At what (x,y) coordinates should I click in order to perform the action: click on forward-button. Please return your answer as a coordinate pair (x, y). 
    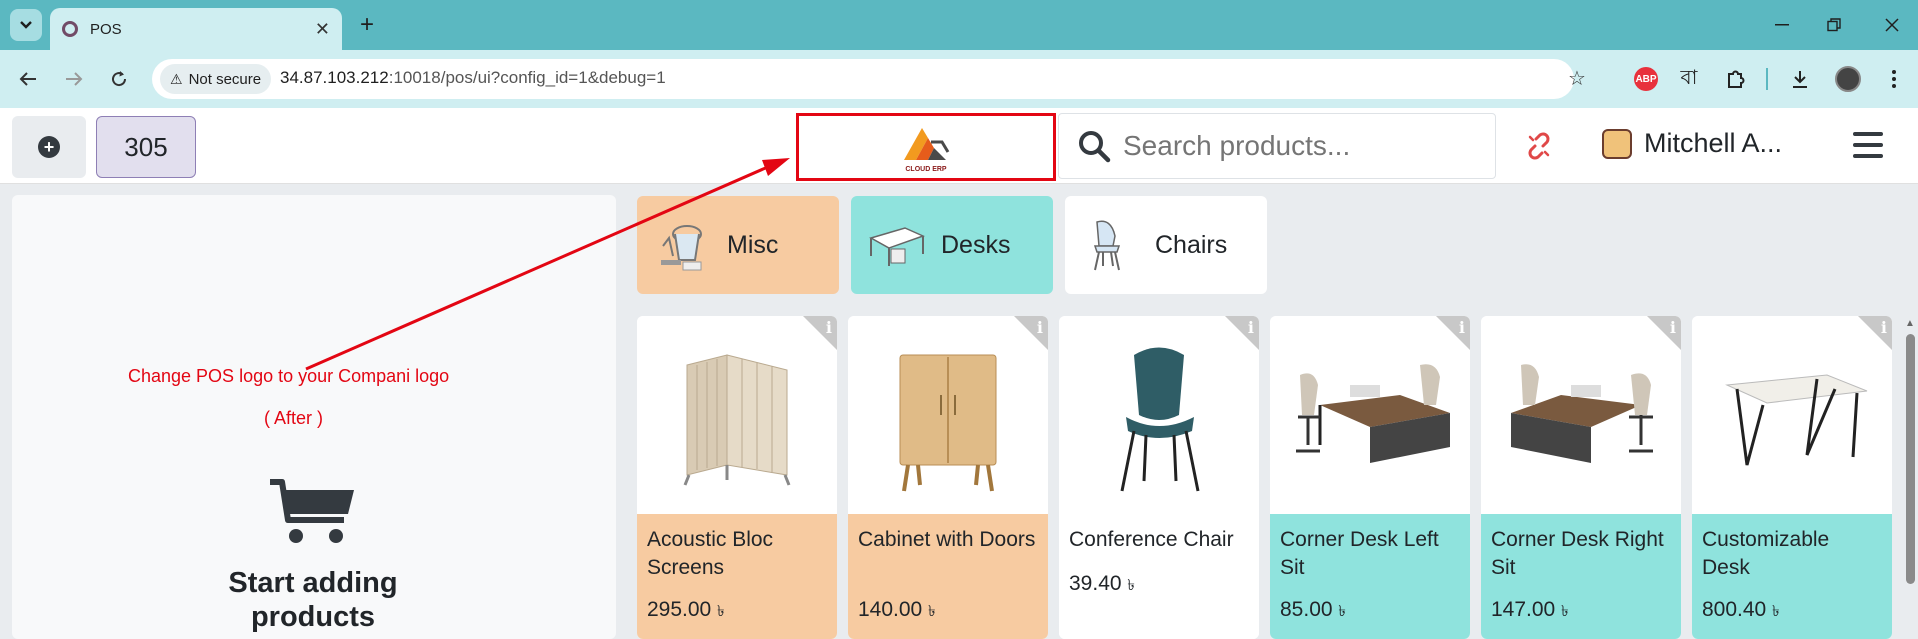
    Looking at the image, I should click on (74, 79).